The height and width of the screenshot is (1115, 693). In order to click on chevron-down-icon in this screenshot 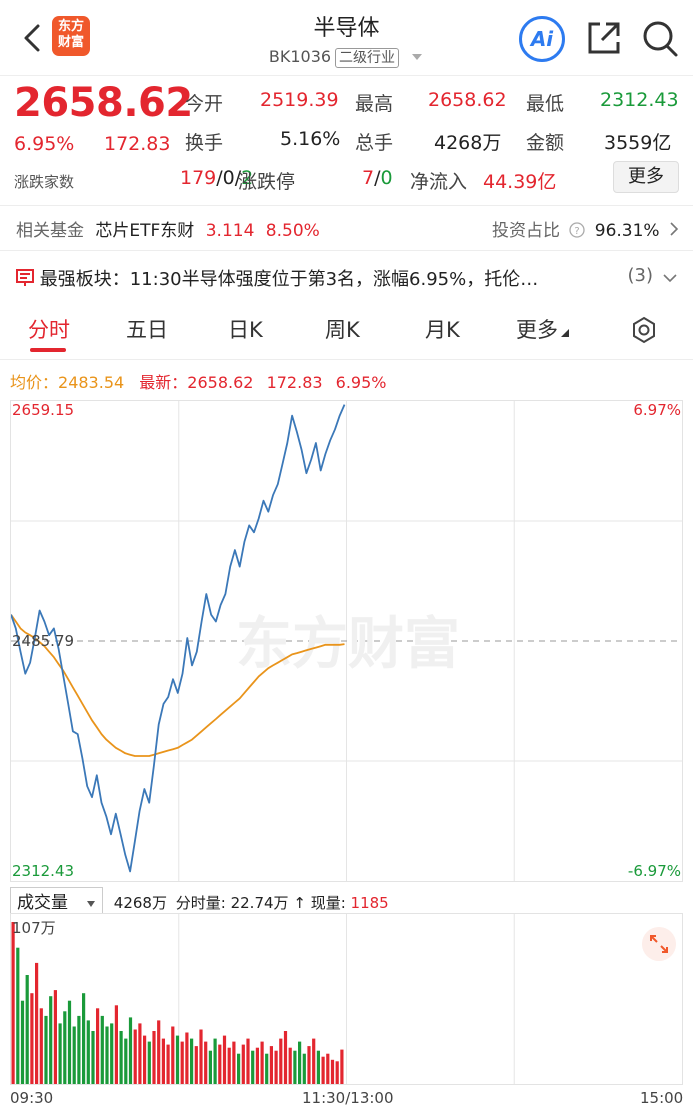, I will do `click(670, 278)`.